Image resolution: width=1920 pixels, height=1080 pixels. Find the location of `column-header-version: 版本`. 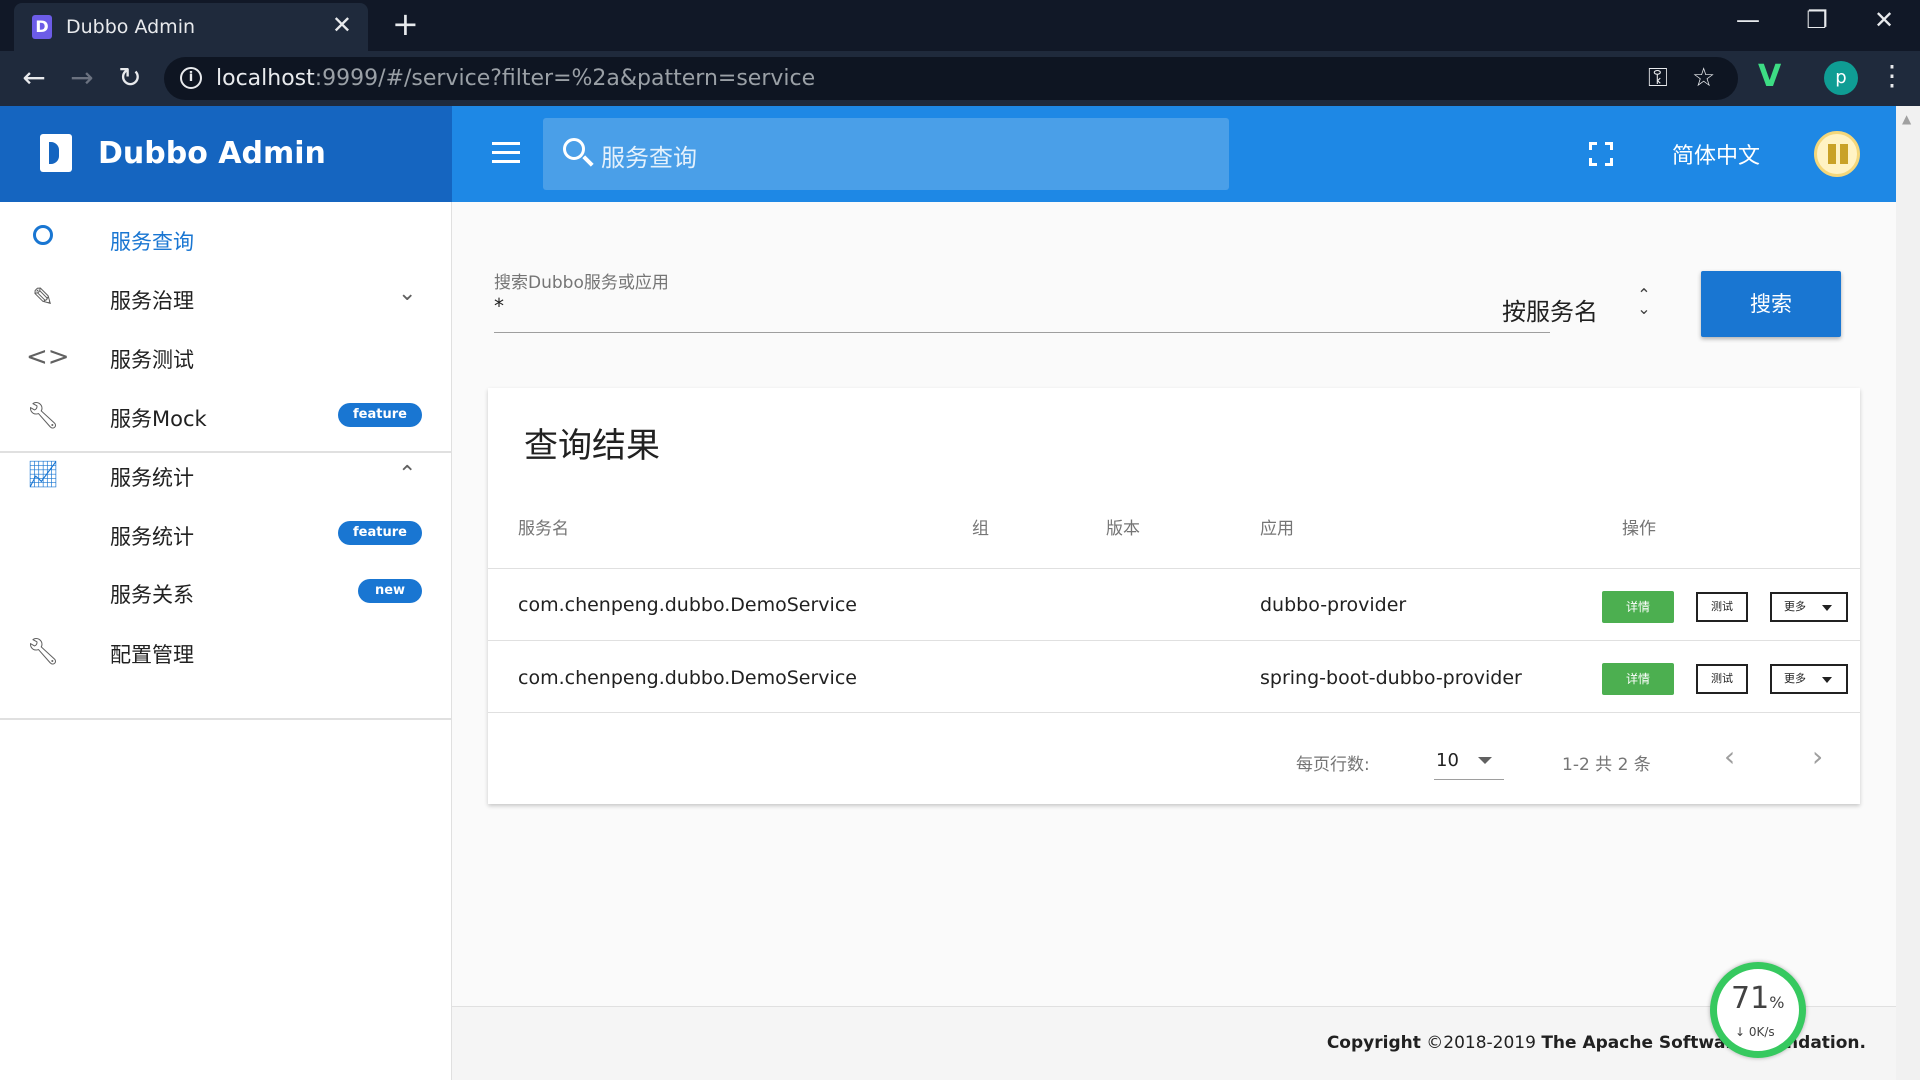

column-header-version: 版本 is located at coordinates (1123, 526).